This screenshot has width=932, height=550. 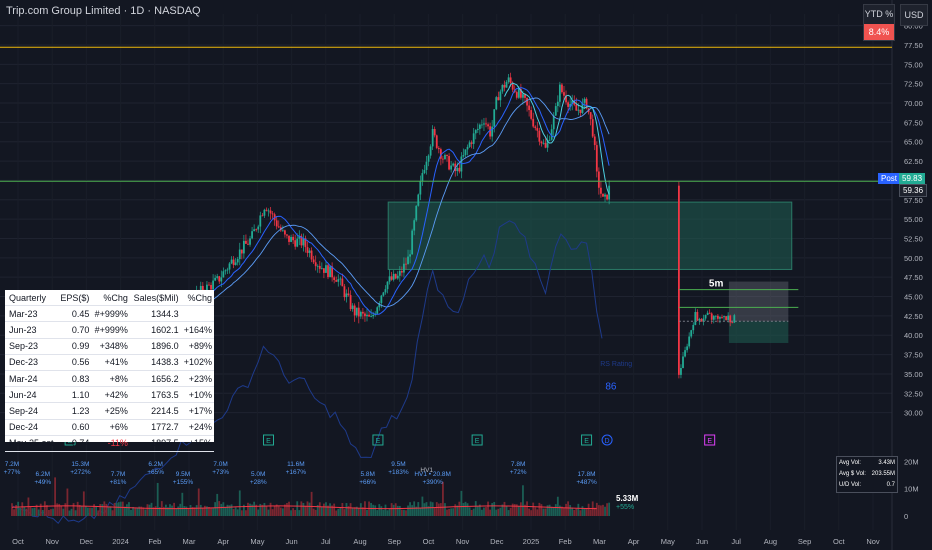 I want to click on eps-cell: +23%, so click(x=197, y=379).